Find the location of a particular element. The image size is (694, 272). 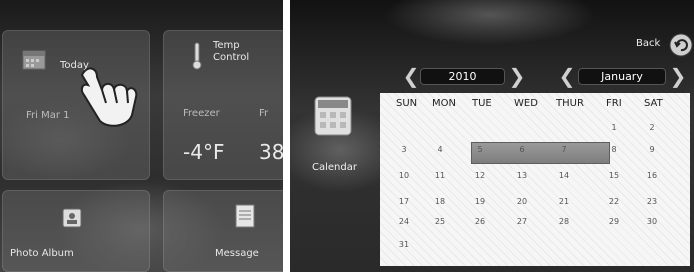

message-tile: Message is located at coordinates (223, 231).